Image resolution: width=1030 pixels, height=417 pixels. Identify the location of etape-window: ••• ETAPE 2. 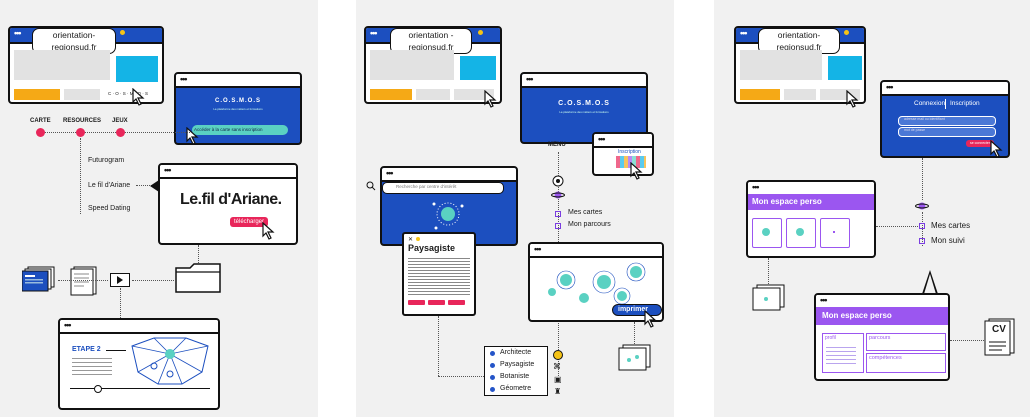
(139, 364).